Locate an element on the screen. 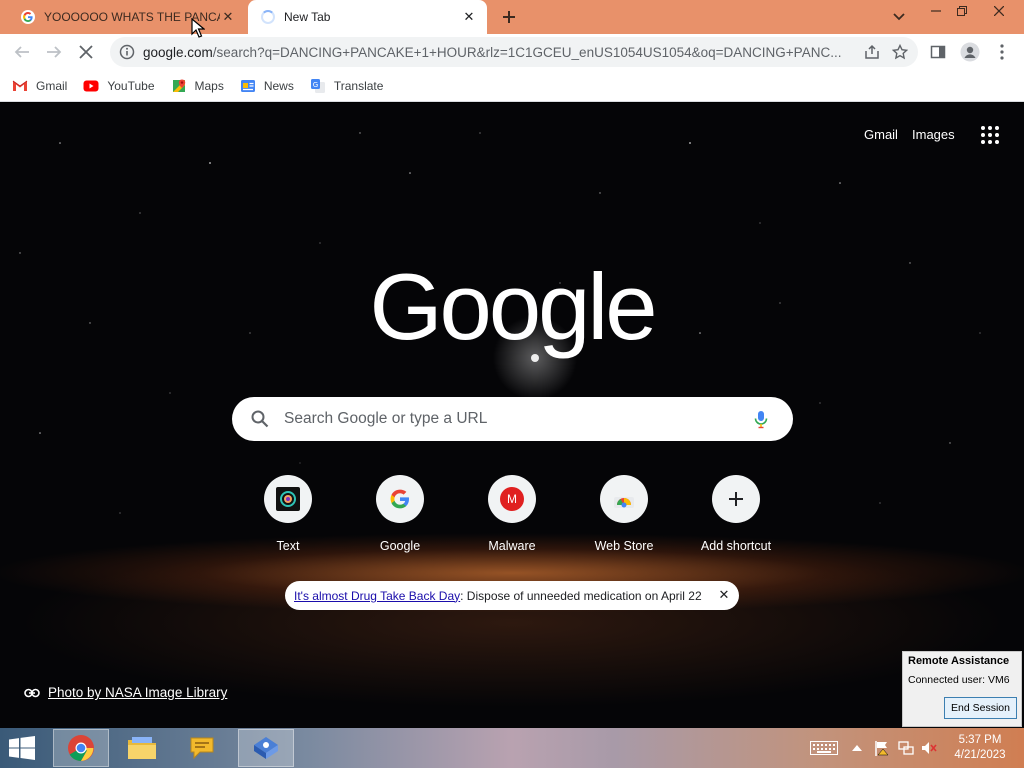  chat-bubble-icon is located at coordinates (202, 748).